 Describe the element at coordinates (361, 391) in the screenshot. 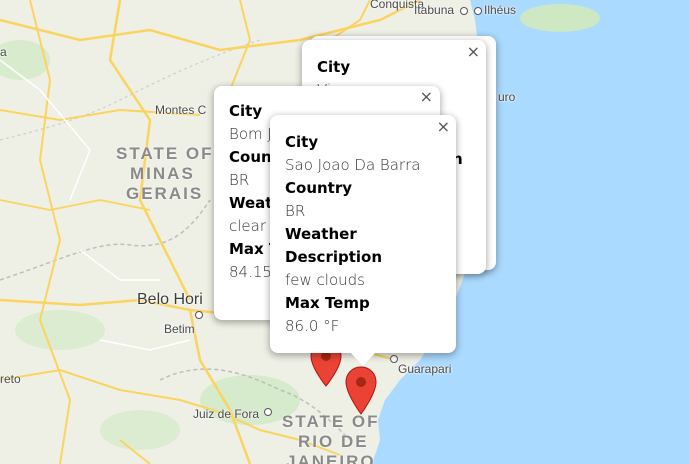

I see `map-marker-icon` at that location.